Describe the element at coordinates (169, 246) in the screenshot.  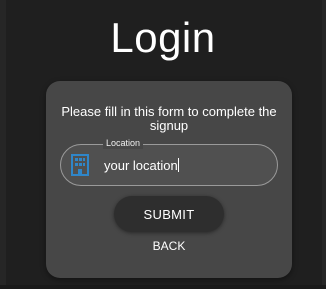
I see `back-link: BACK` at that location.